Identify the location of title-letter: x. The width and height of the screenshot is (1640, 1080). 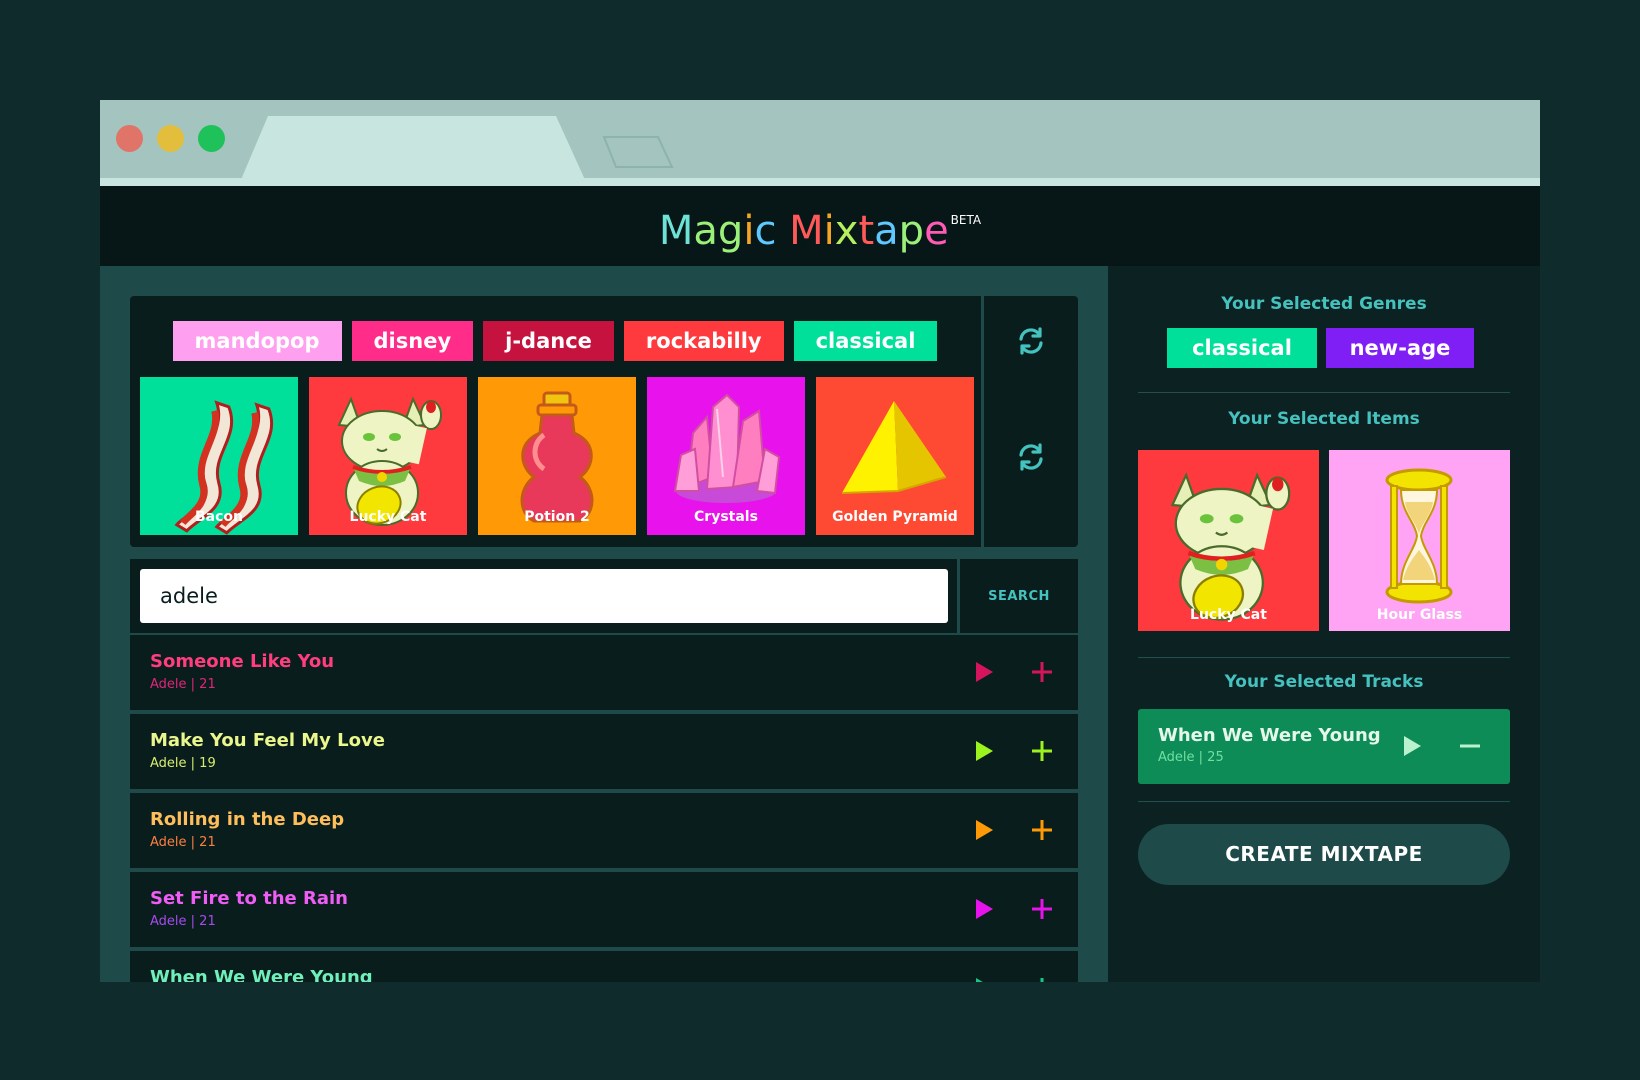
(846, 231).